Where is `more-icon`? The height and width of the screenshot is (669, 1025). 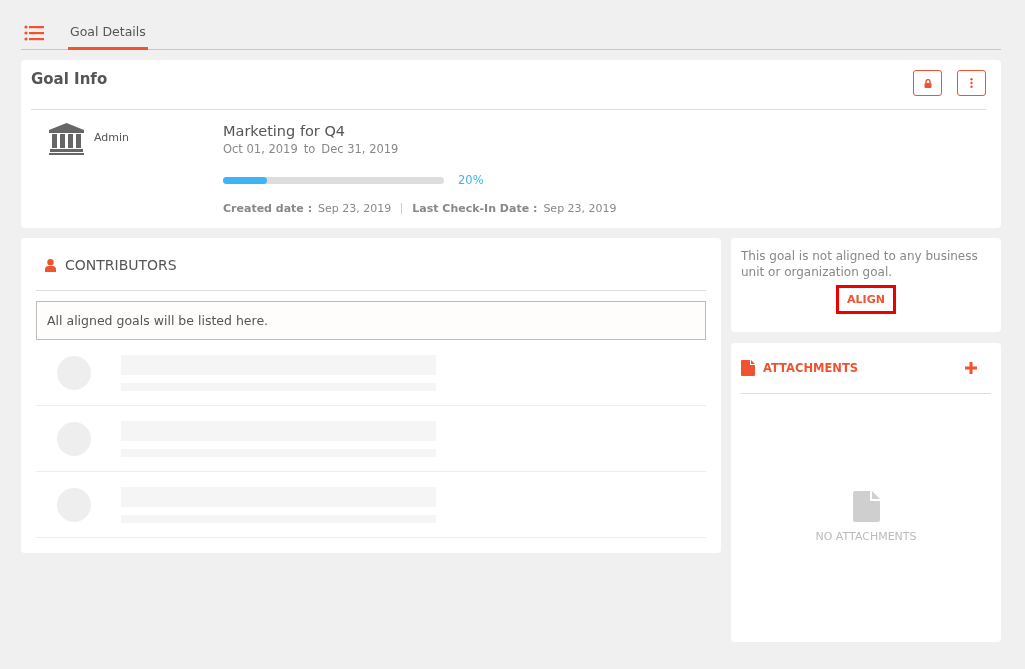
more-icon is located at coordinates (971, 83).